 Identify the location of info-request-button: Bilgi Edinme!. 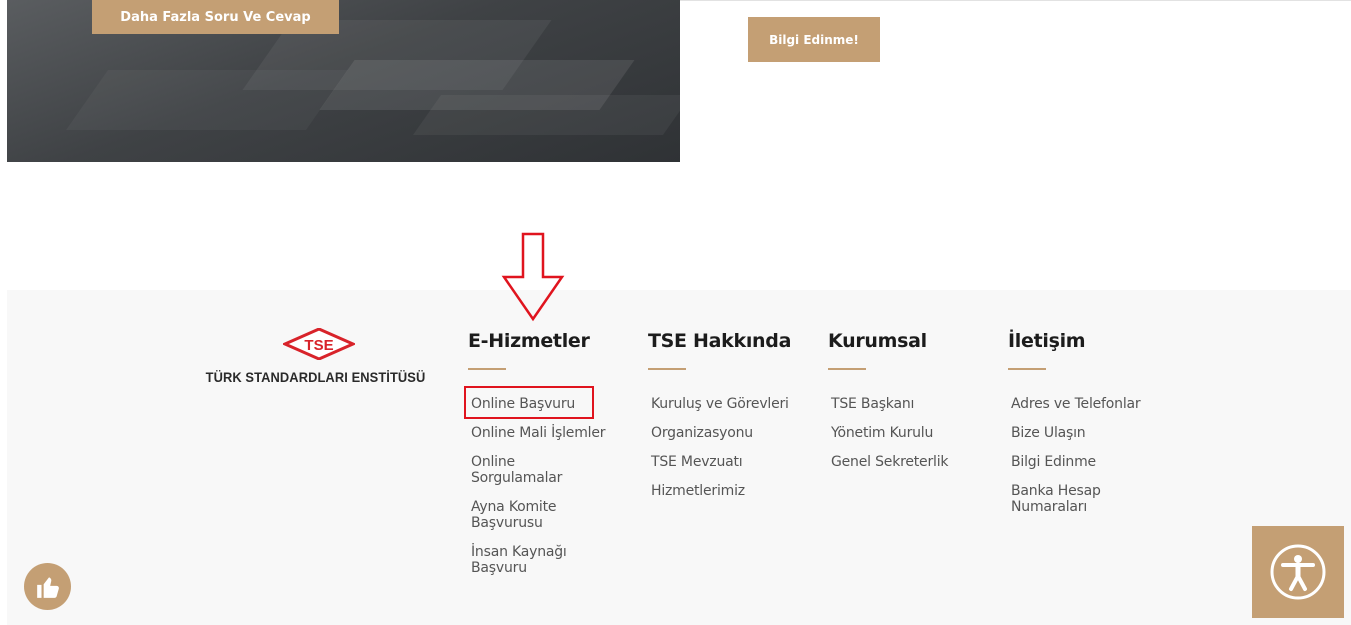
(814, 39).